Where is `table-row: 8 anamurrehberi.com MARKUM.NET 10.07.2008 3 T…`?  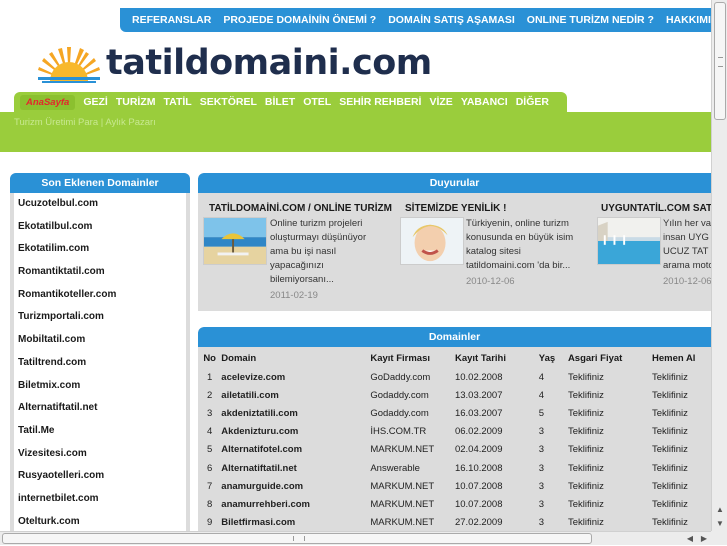 table-row: 8 anamurrehberi.com MARKUM.NET 10.07.2008 3 T… is located at coordinates (454, 504).